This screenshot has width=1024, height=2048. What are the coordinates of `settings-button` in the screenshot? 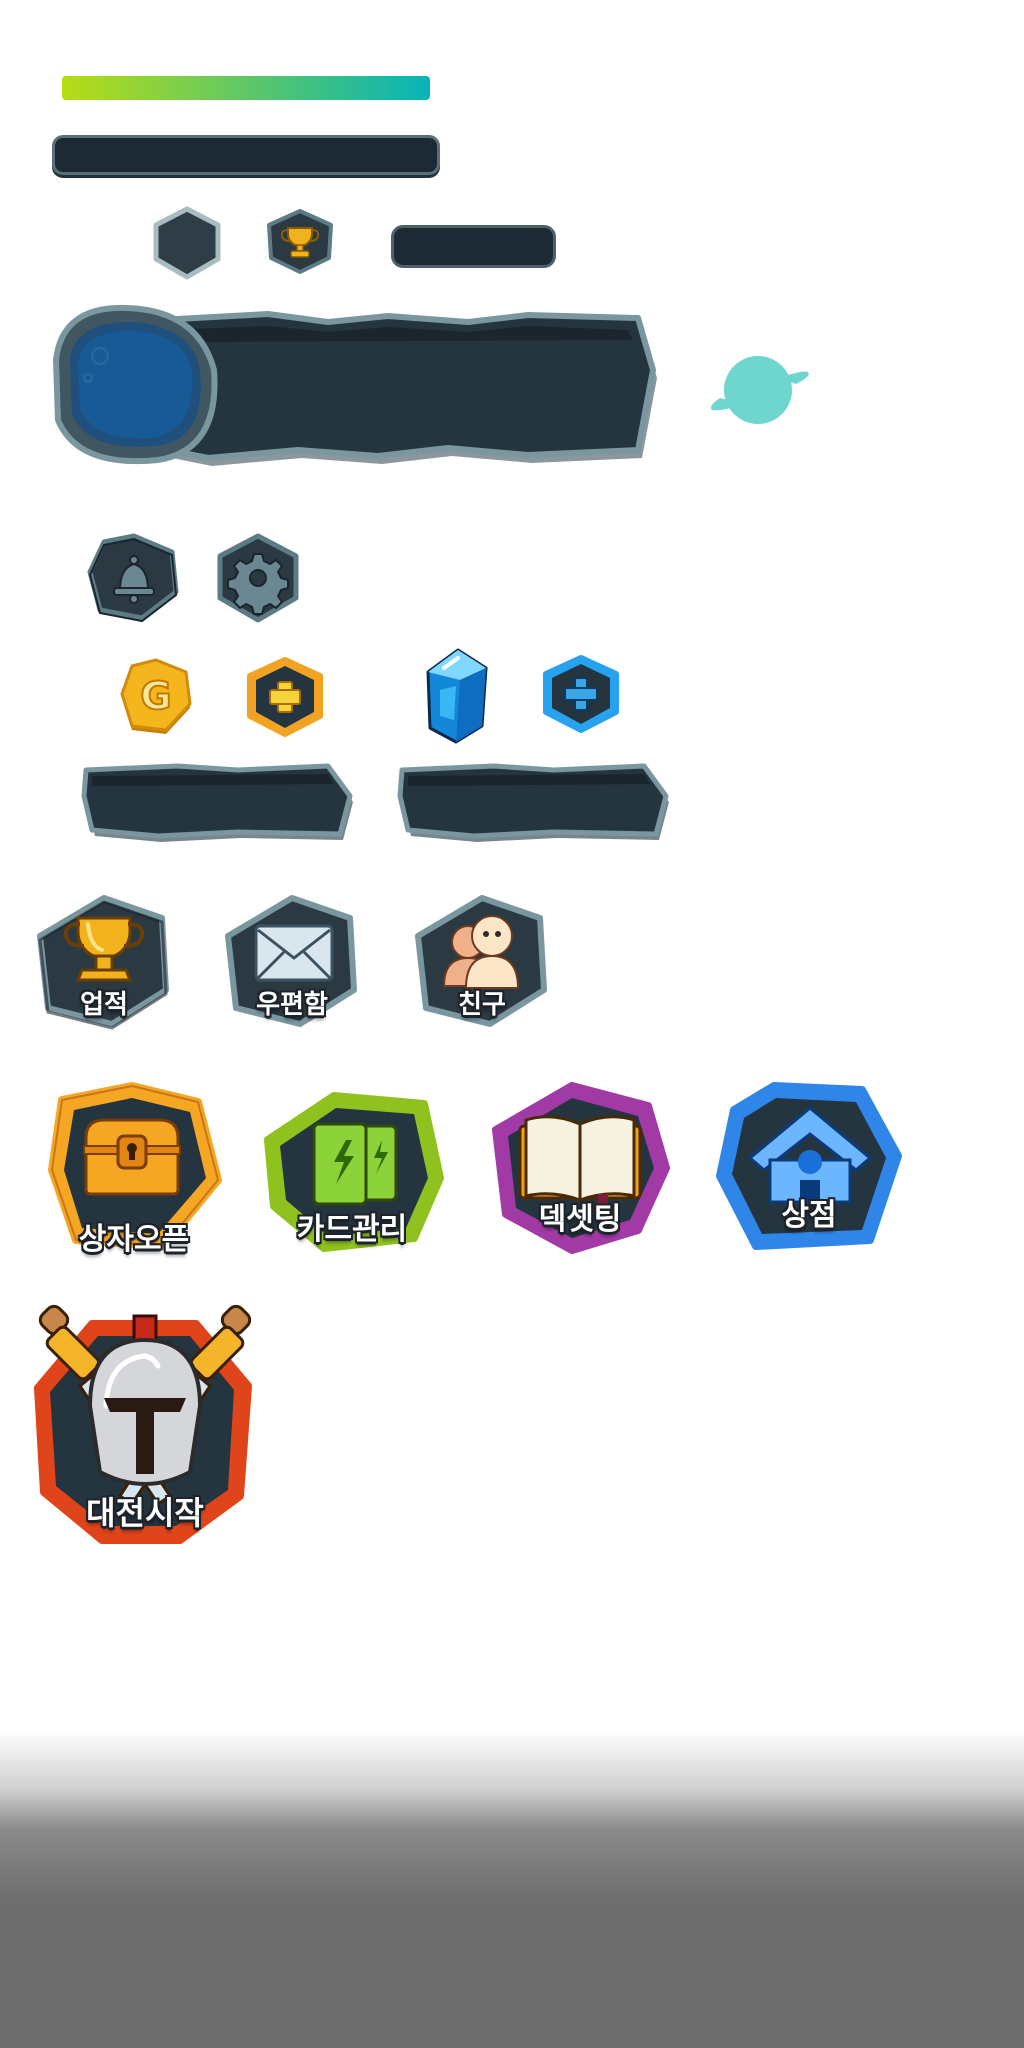 It's located at (258, 578).